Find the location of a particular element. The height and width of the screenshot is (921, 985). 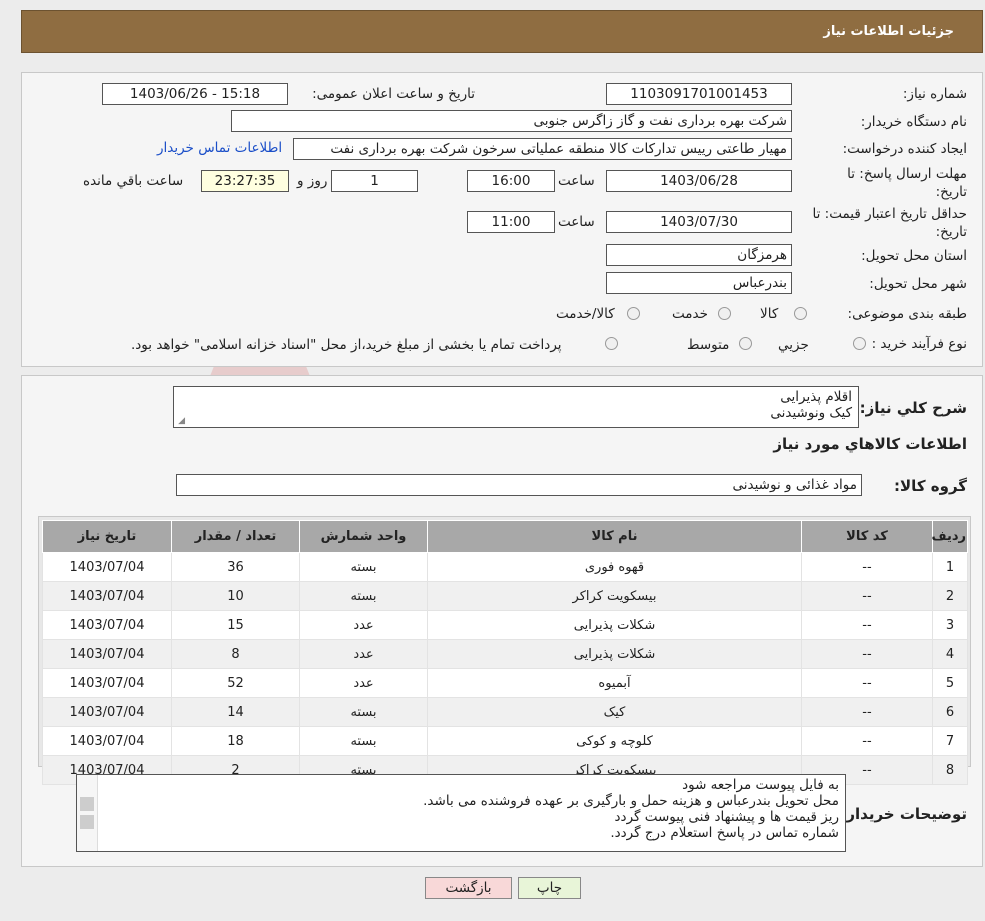

cell-row-number: 7 is located at coordinates (950, 741).